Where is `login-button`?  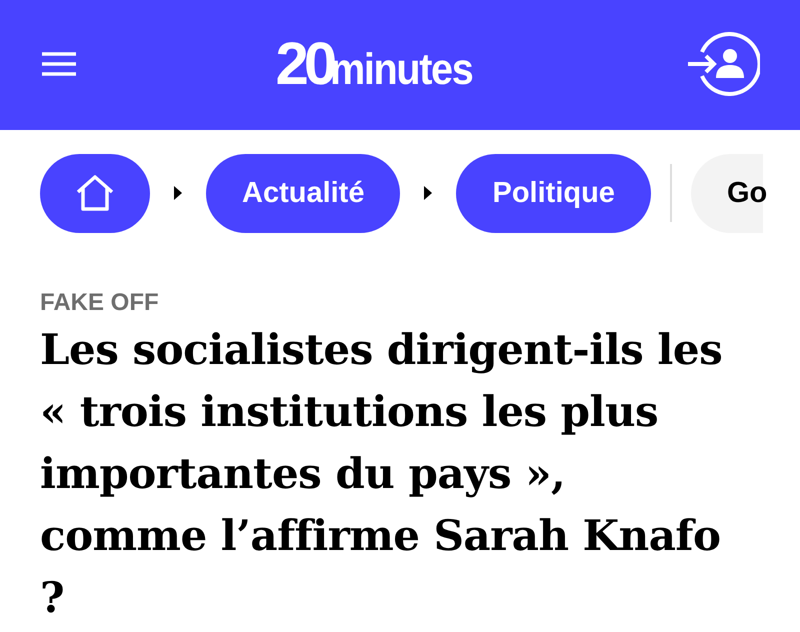 login-button is located at coordinates (724, 65).